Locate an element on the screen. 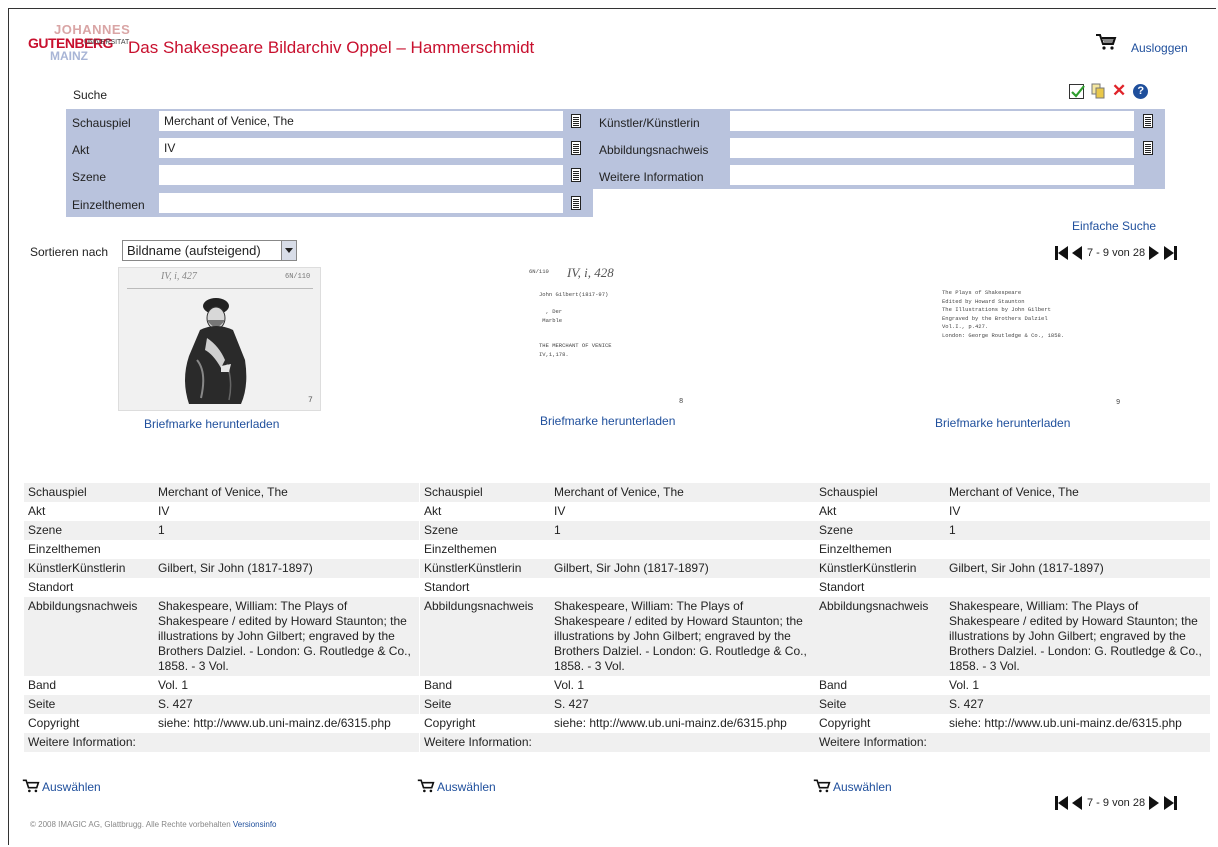 The width and height of the screenshot is (1218, 847). sort-select: Bildname (aufsteigend) is located at coordinates (209, 250).